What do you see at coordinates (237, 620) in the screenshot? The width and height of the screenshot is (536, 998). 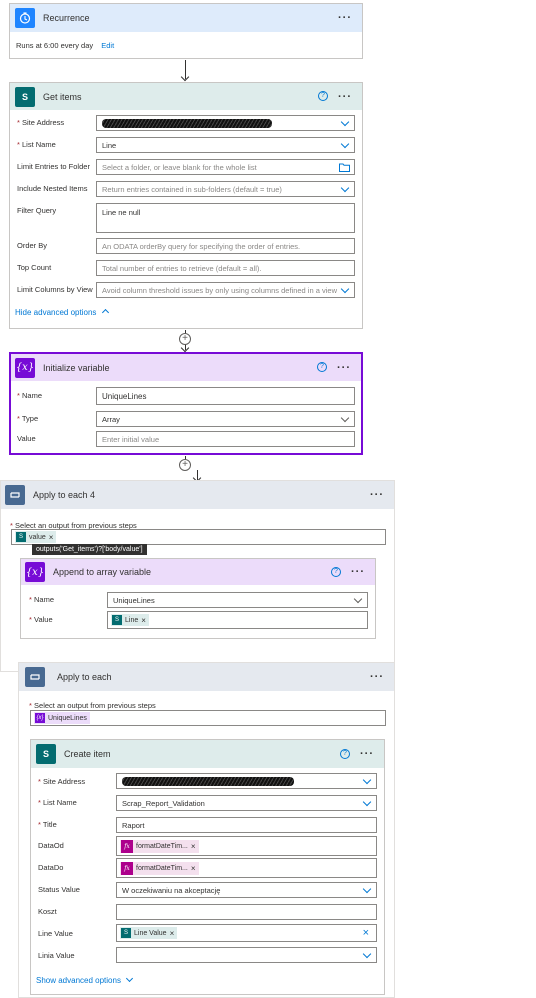 I see `value-input: S Line ×` at bounding box center [237, 620].